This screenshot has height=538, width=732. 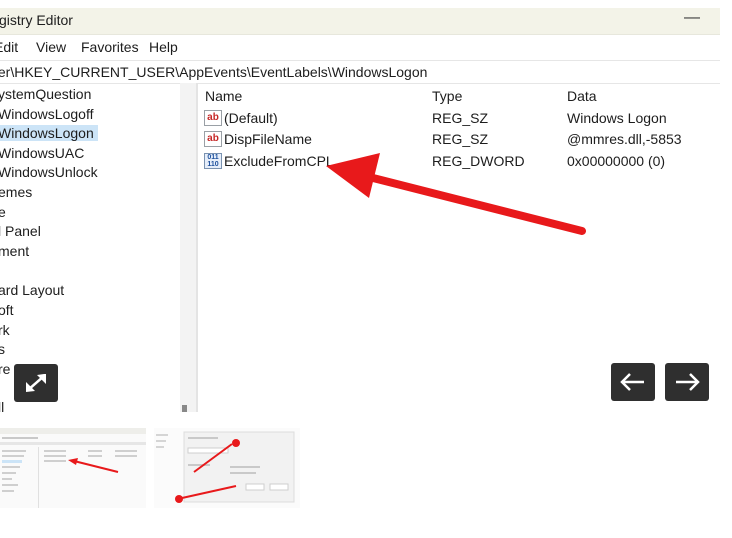 What do you see at coordinates (47, 94) in the screenshot?
I see `tree-item: ystemQuestion` at bounding box center [47, 94].